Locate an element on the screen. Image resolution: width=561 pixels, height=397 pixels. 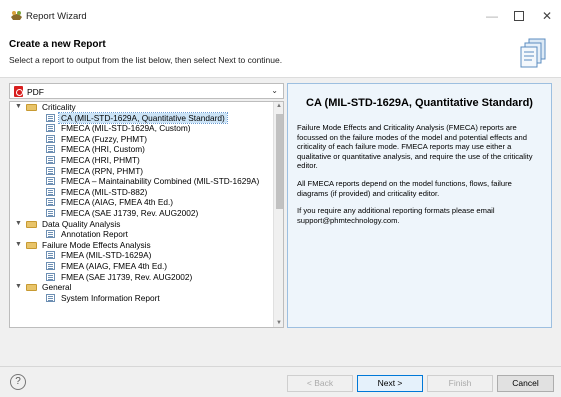
tree-report-label: FMECA (SAE J1739, Rev. AUG2002) is located at coordinates (130, 212).